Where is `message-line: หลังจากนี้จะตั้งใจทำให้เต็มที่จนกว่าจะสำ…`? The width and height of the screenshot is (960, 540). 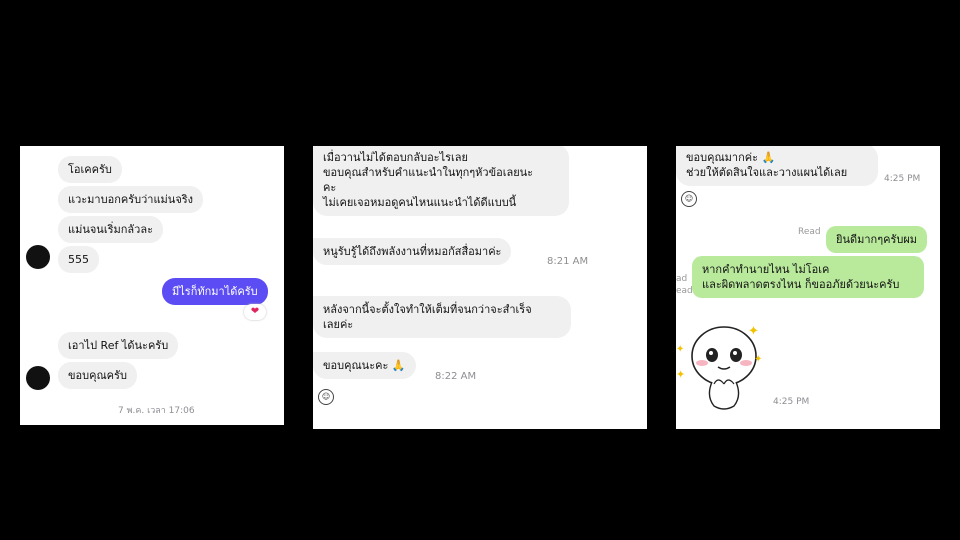 message-line: หลังจากนี้จะตั้งใจทำให้เต็มที่จนกว่าจะสำ… is located at coordinates (427, 309).